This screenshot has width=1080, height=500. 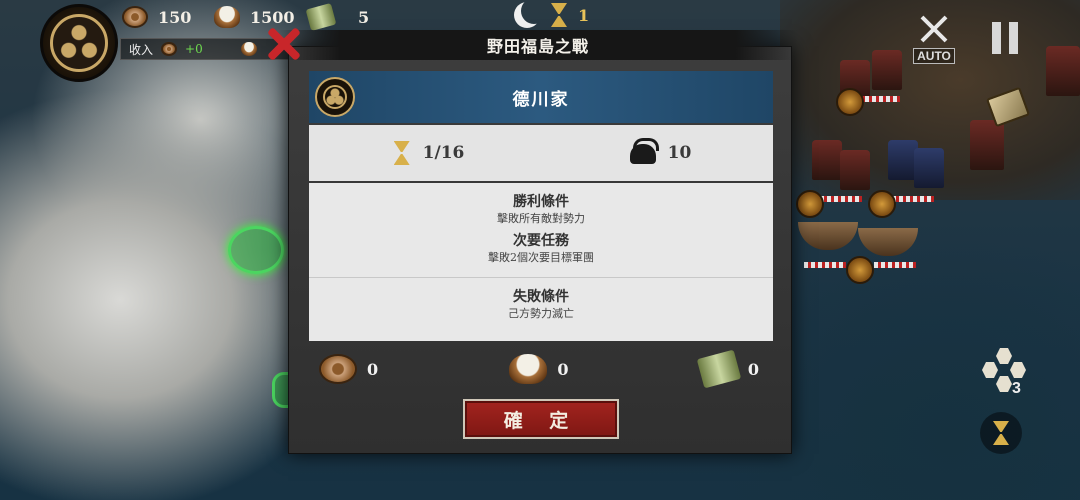 I want to click on coins-counter: 150, so click(x=156, y=17).